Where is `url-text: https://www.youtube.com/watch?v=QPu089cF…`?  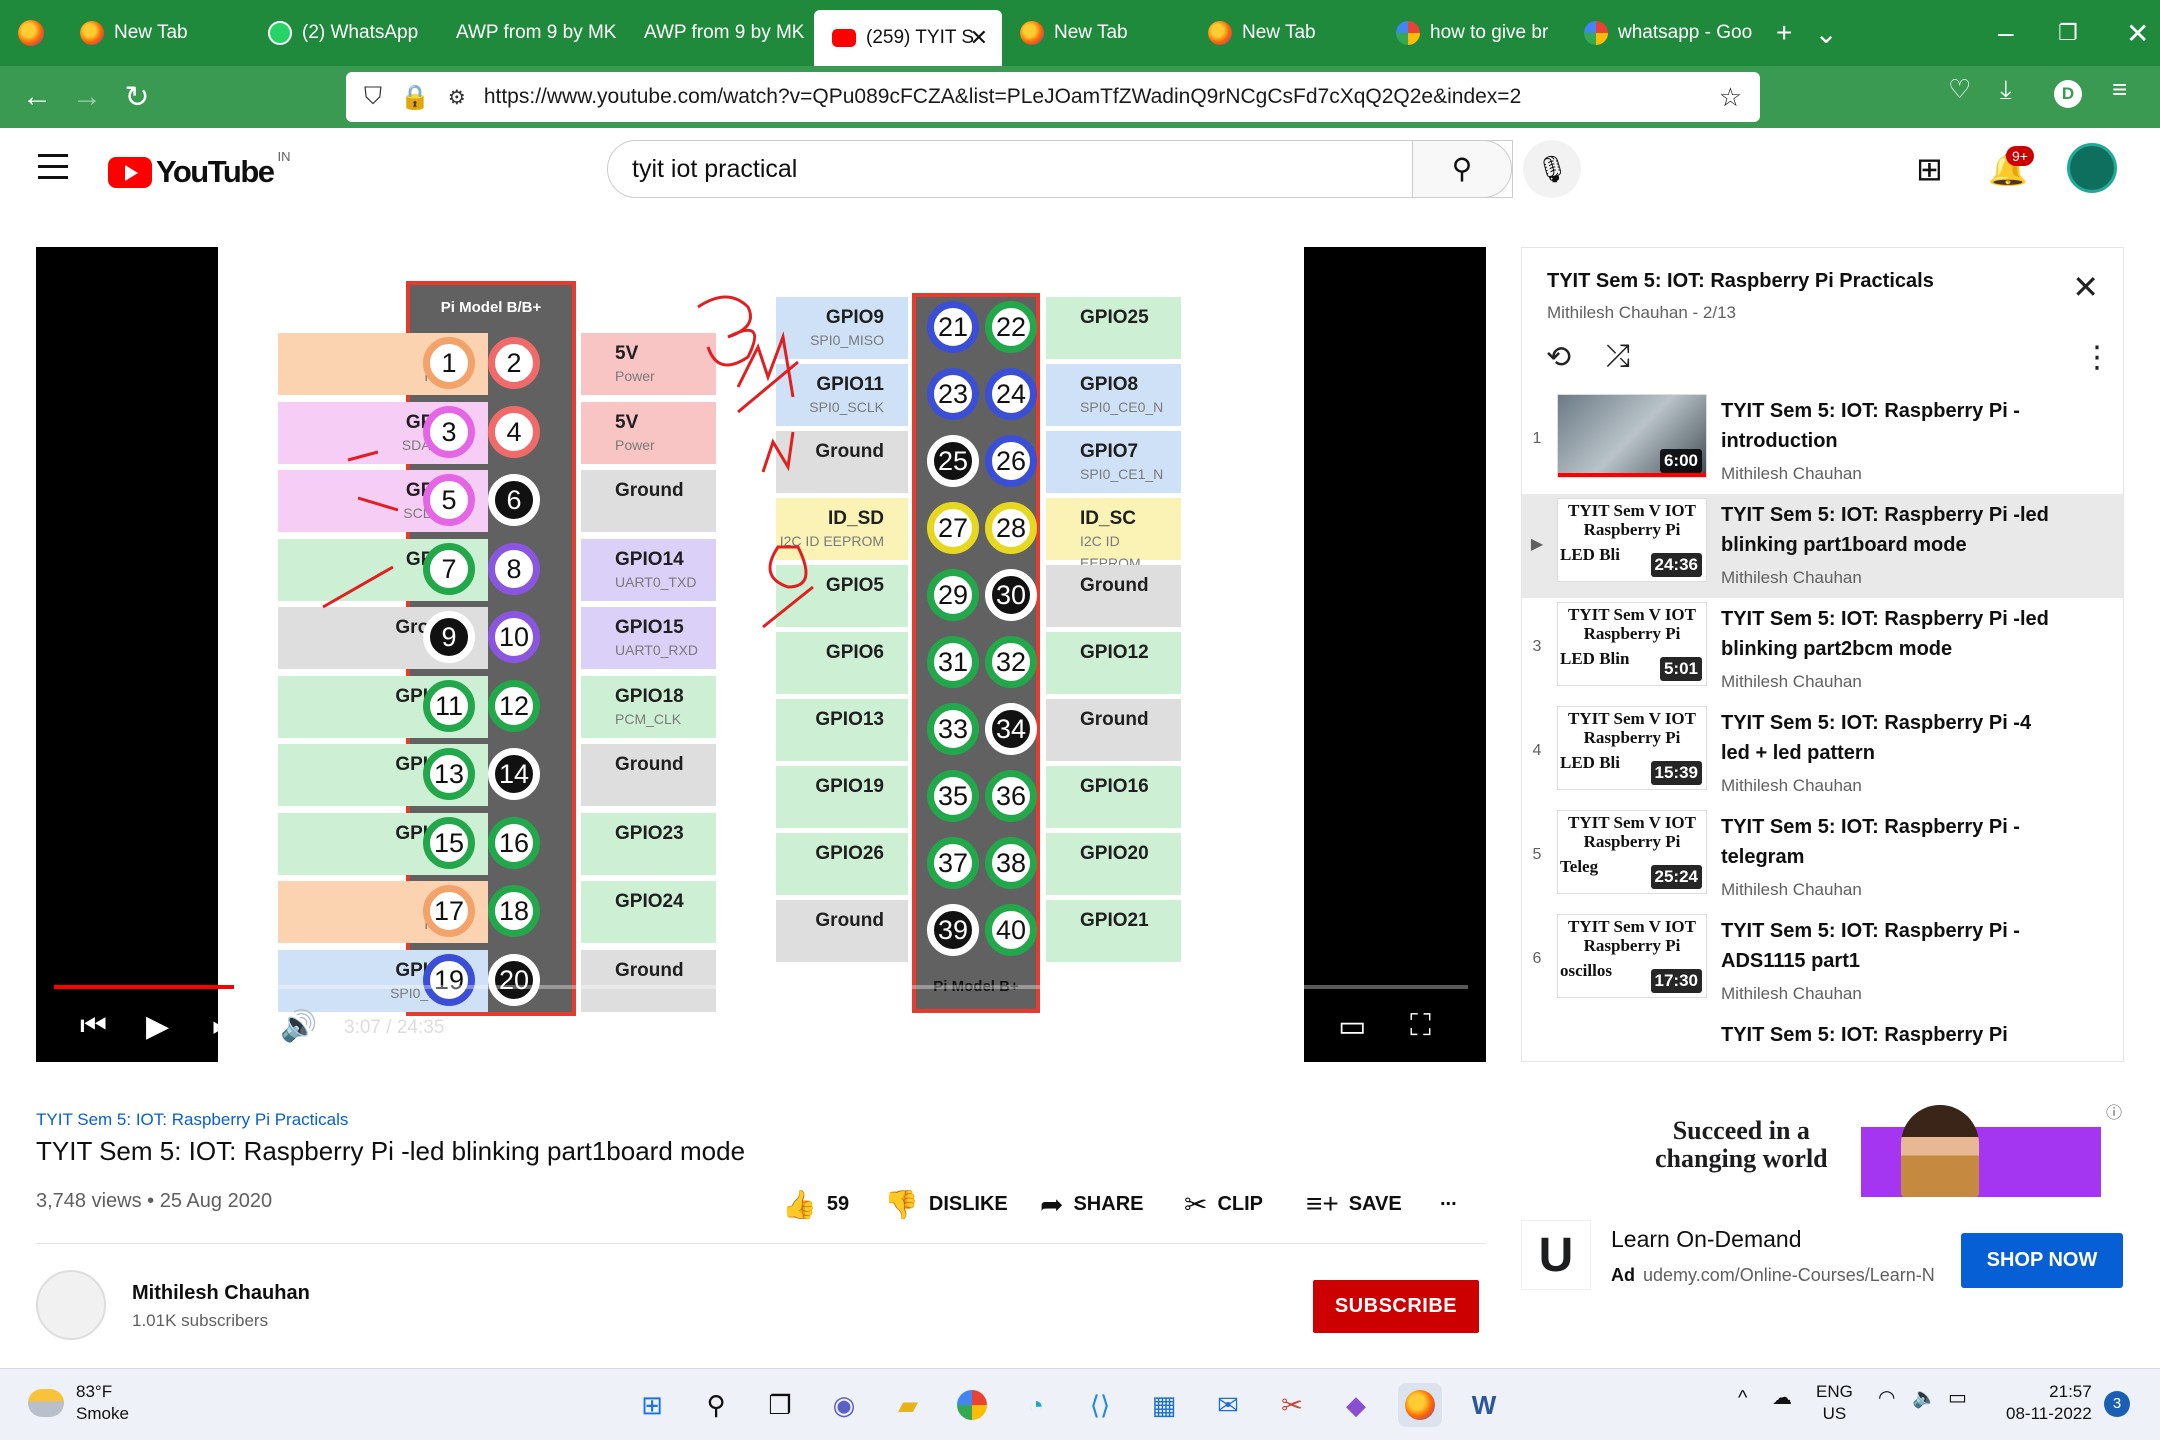 url-text: https://www.youtube.com/watch?v=QPu089cF… is located at coordinates (1002, 97).